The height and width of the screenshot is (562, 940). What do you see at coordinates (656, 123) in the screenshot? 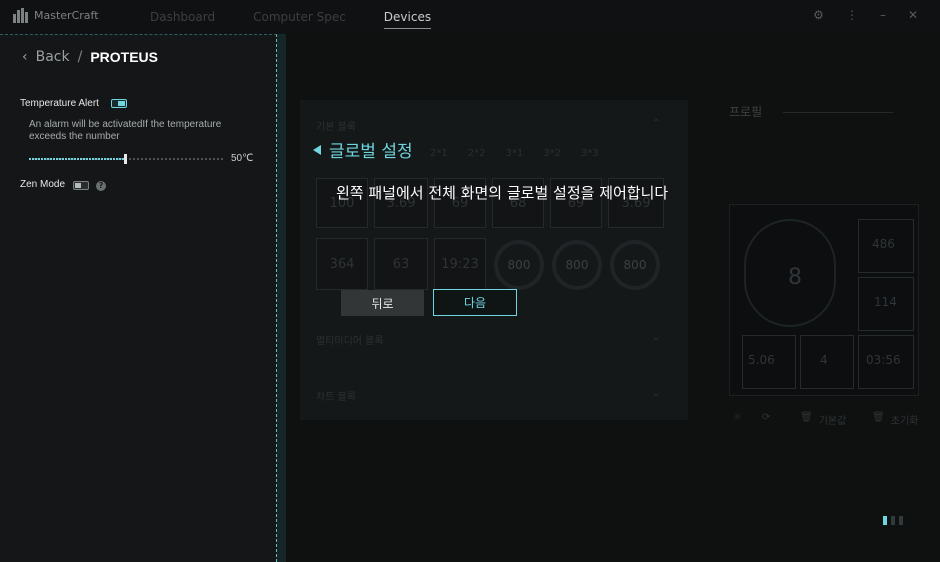
I see `chevron-up-icon: ⌃` at bounding box center [656, 123].